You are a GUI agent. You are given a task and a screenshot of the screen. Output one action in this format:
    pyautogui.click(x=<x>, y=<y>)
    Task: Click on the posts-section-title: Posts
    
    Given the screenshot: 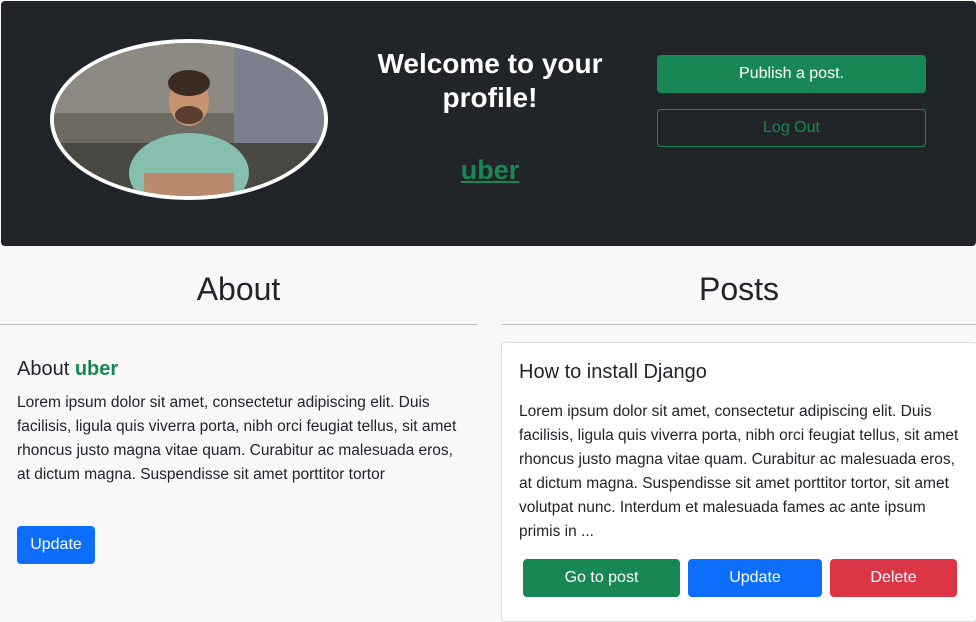 What is the action you would take?
    pyautogui.click(x=739, y=289)
    